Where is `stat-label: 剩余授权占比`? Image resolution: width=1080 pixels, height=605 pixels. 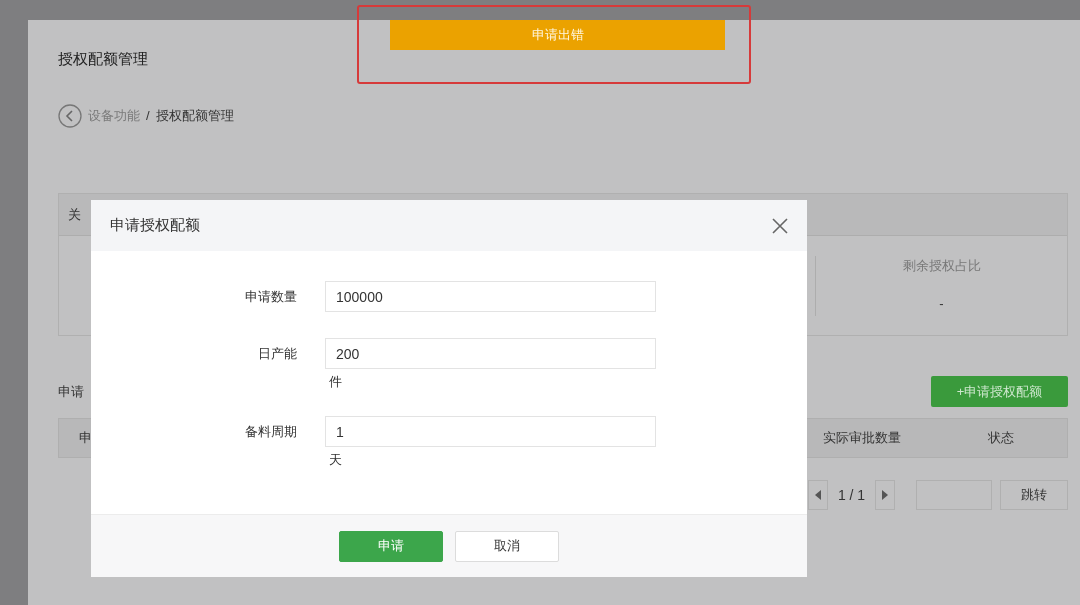 stat-label: 剩余授权占比 is located at coordinates (941, 266).